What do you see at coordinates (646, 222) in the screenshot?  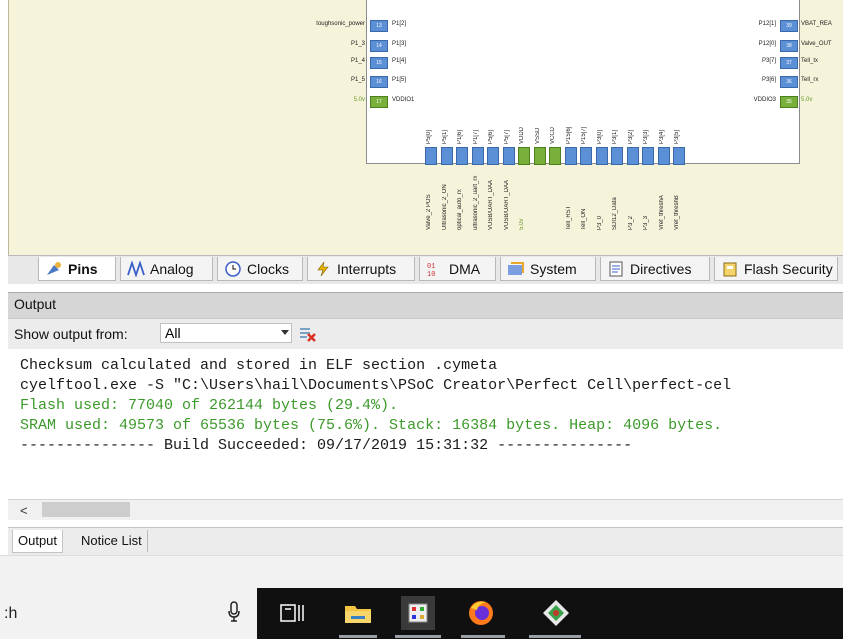 I see `bottom-pin-label: P3_3` at bounding box center [646, 222].